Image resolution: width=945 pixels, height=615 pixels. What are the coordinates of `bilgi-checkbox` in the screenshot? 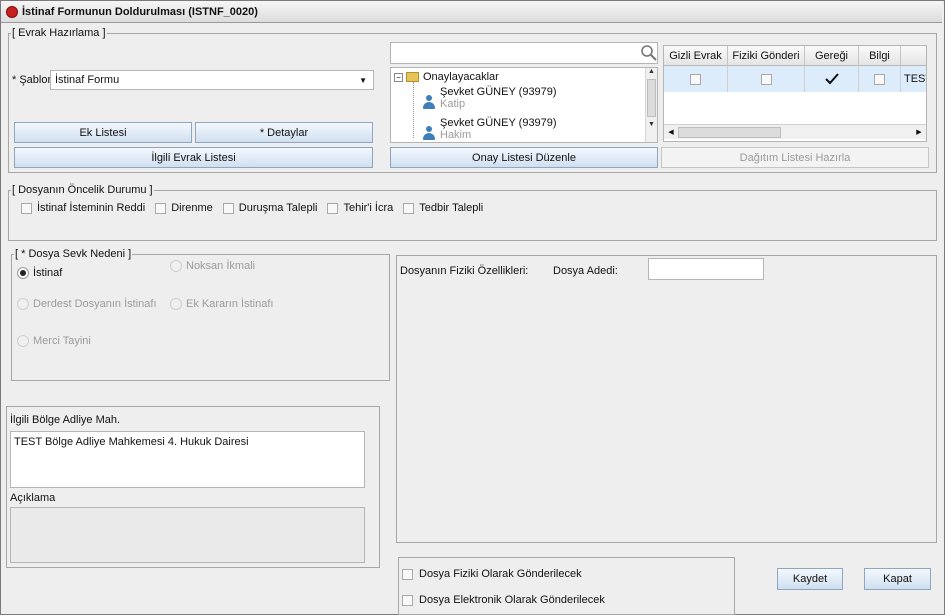 It's located at (879, 79).